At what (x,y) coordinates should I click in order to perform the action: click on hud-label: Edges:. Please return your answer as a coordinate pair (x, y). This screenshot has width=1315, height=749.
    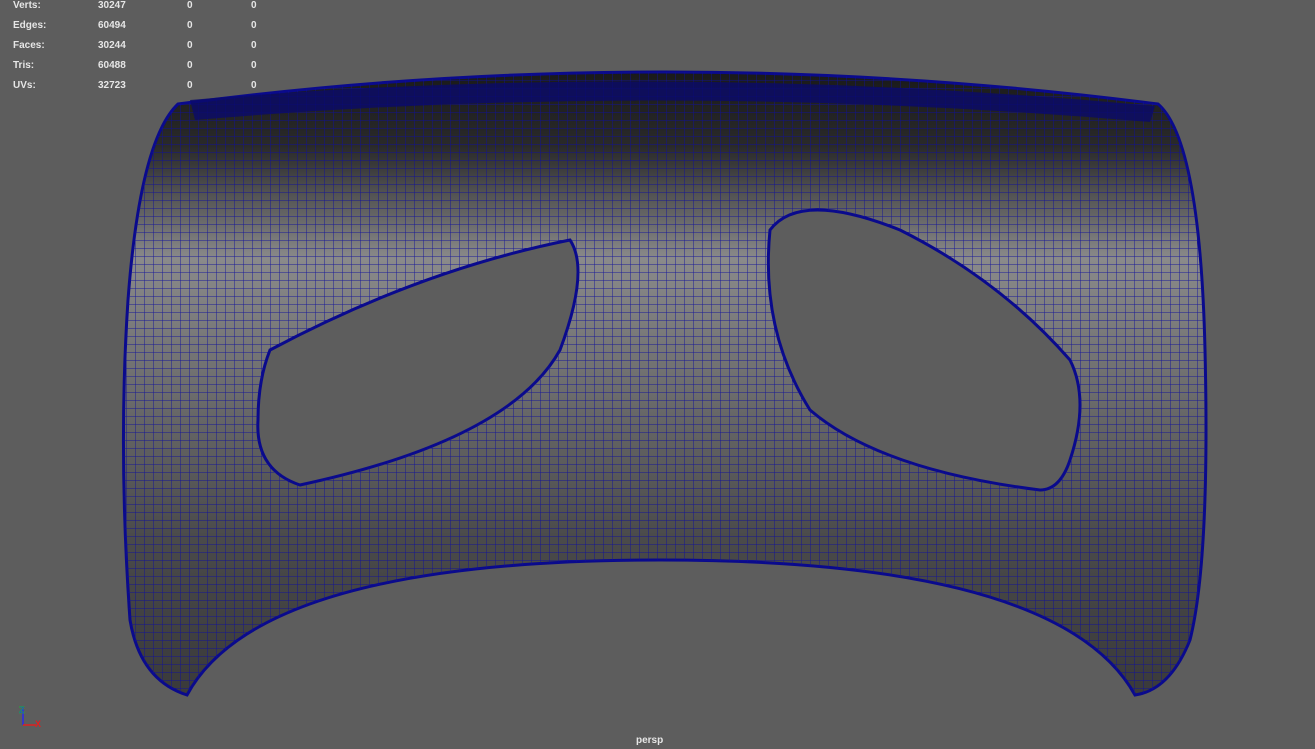
    Looking at the image, I should click on (30, 25).